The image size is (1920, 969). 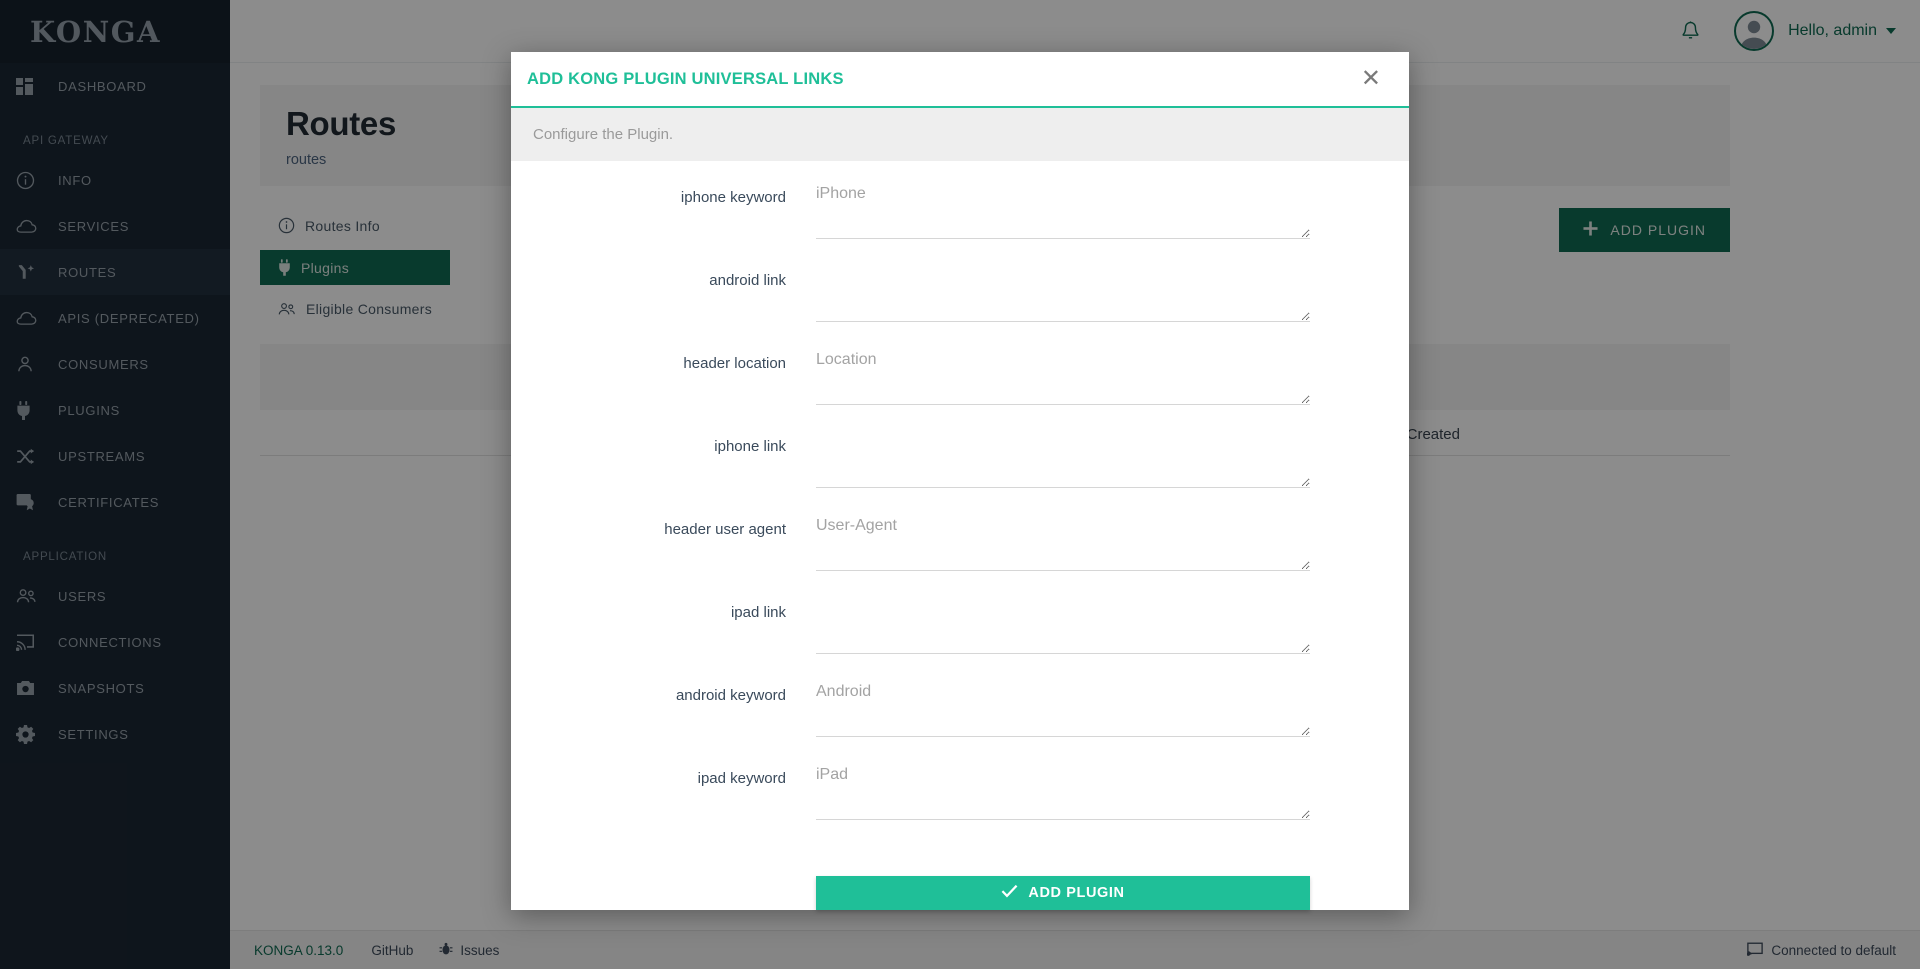 What do you see at coordinates (734, 363) in the screenshot?
I see `field-label: header location` at bounding box center [734, 363].